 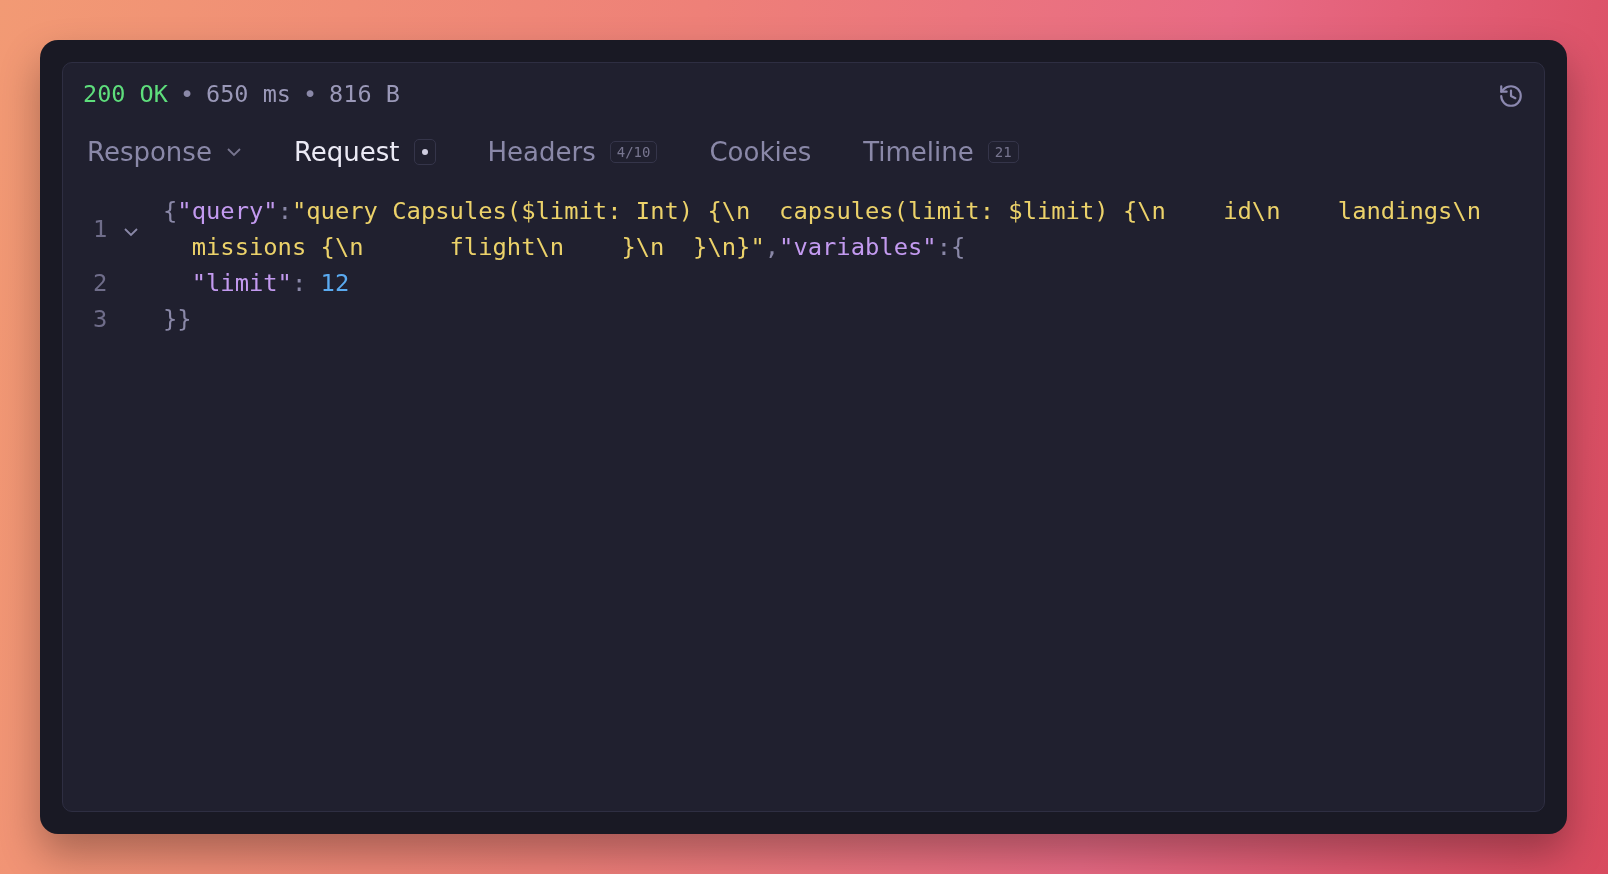 I want to click on code-text: missions {\n flight\n }\n }\n}","variables":{, so click(x=578, y=247).